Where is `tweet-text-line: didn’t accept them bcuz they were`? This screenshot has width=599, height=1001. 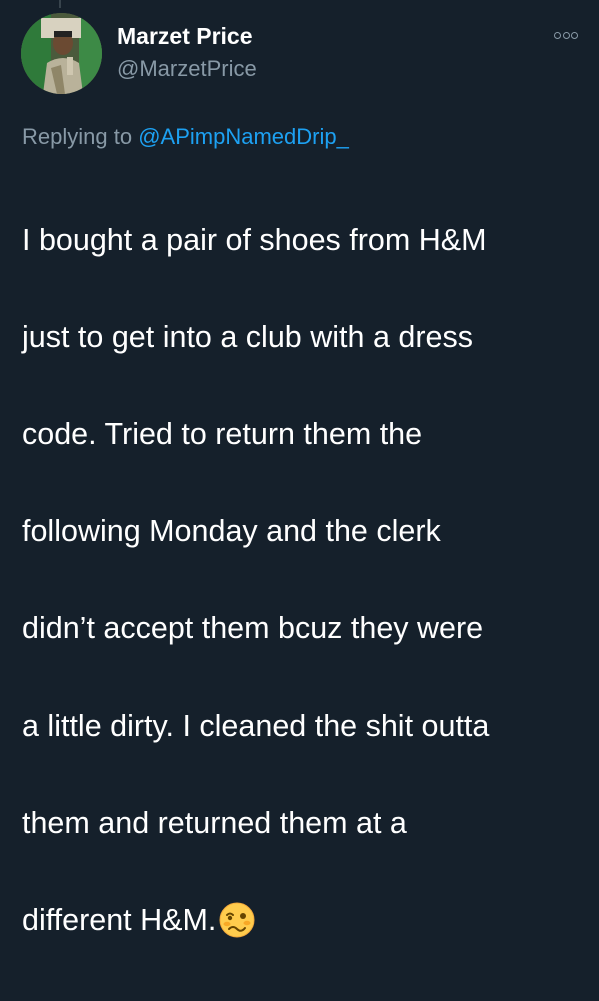
tweet-text-line: didn’t accept them bcuz they were is located at coordinates (253, 628).